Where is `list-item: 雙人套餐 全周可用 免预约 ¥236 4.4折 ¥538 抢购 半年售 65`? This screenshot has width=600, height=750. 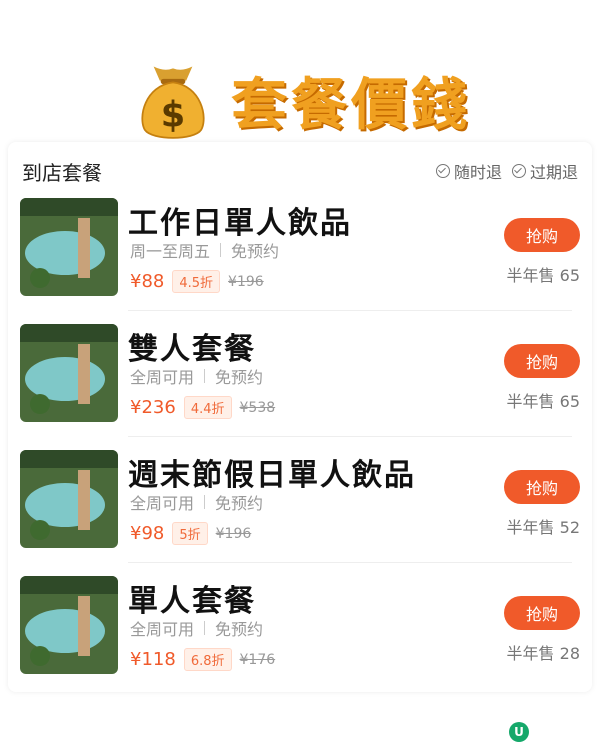
list-item: 雙人套餐 全周可用 免预约 ¥236 4.4折 ¥538 抢购 半年售 65 is located at coordinates (300, 379).